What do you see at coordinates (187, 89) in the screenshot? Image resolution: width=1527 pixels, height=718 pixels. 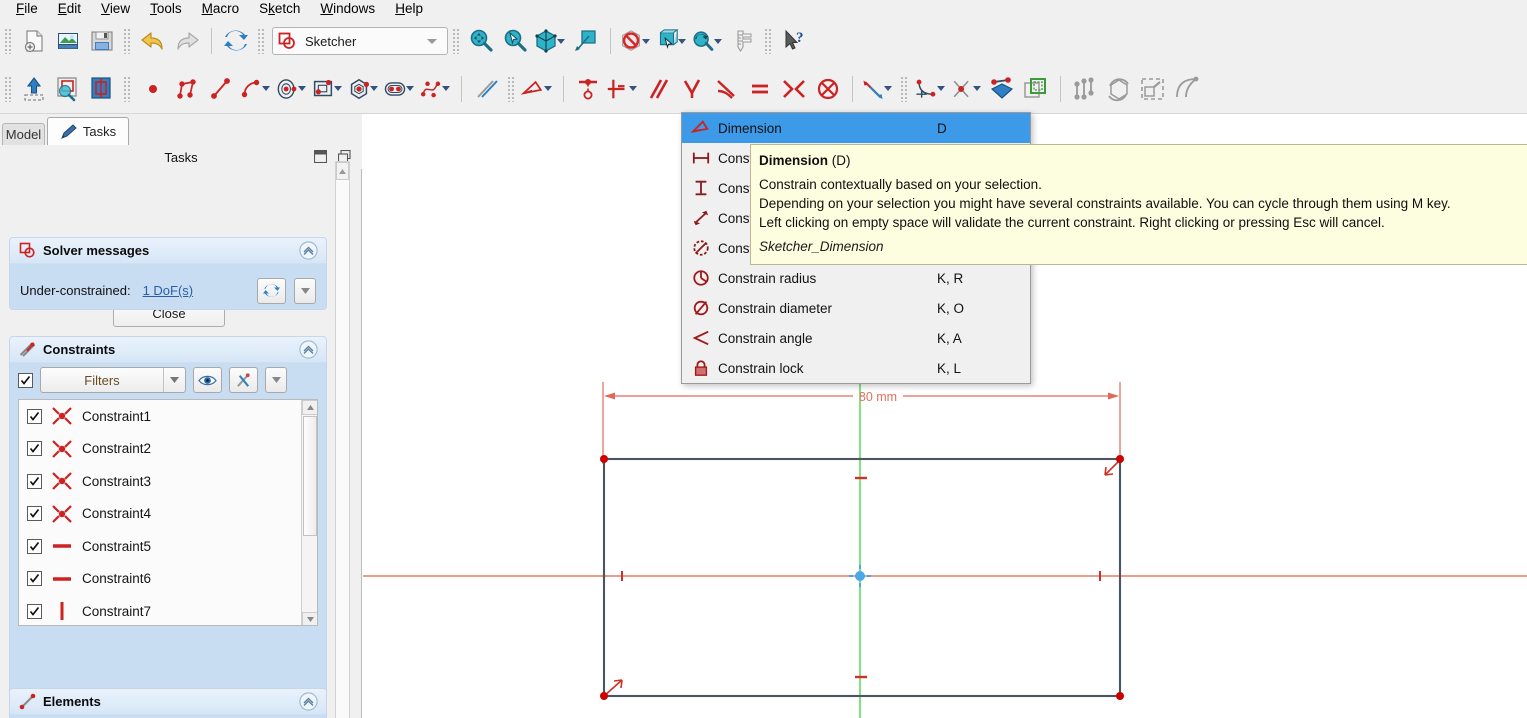 I see `create-polyline-button` at bounding box center [187, 89].